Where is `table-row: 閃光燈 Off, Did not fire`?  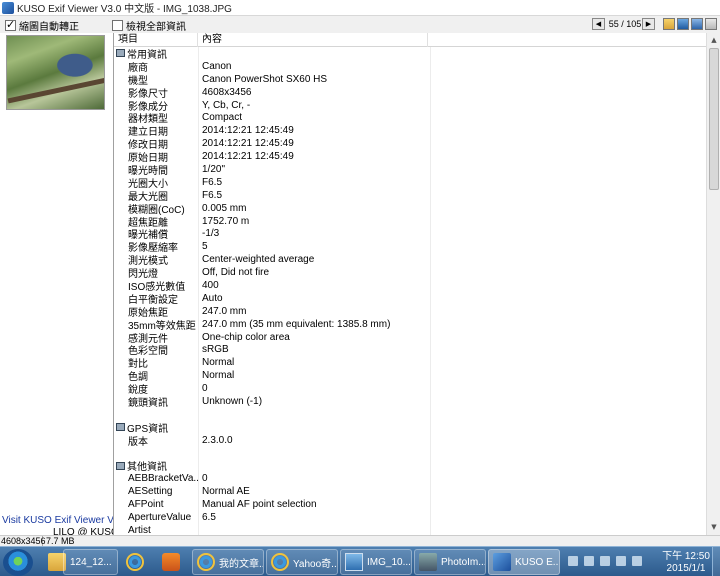
table-row: 閃光燈 Off, Did not fire is located at coordinates (410, 273).